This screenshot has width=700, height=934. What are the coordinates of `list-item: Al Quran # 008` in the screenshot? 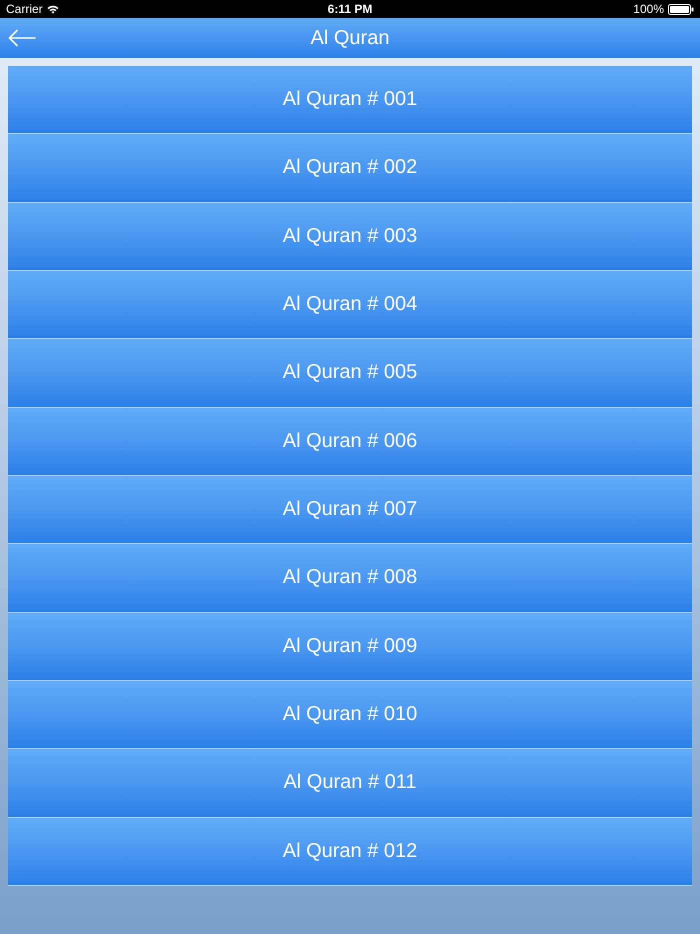 It's located at (350, 578).